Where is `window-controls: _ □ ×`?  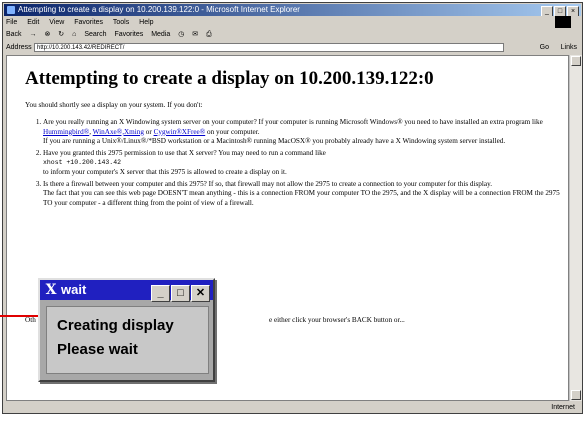 window-controls: _ □ × is located at coordinates (559, 10).